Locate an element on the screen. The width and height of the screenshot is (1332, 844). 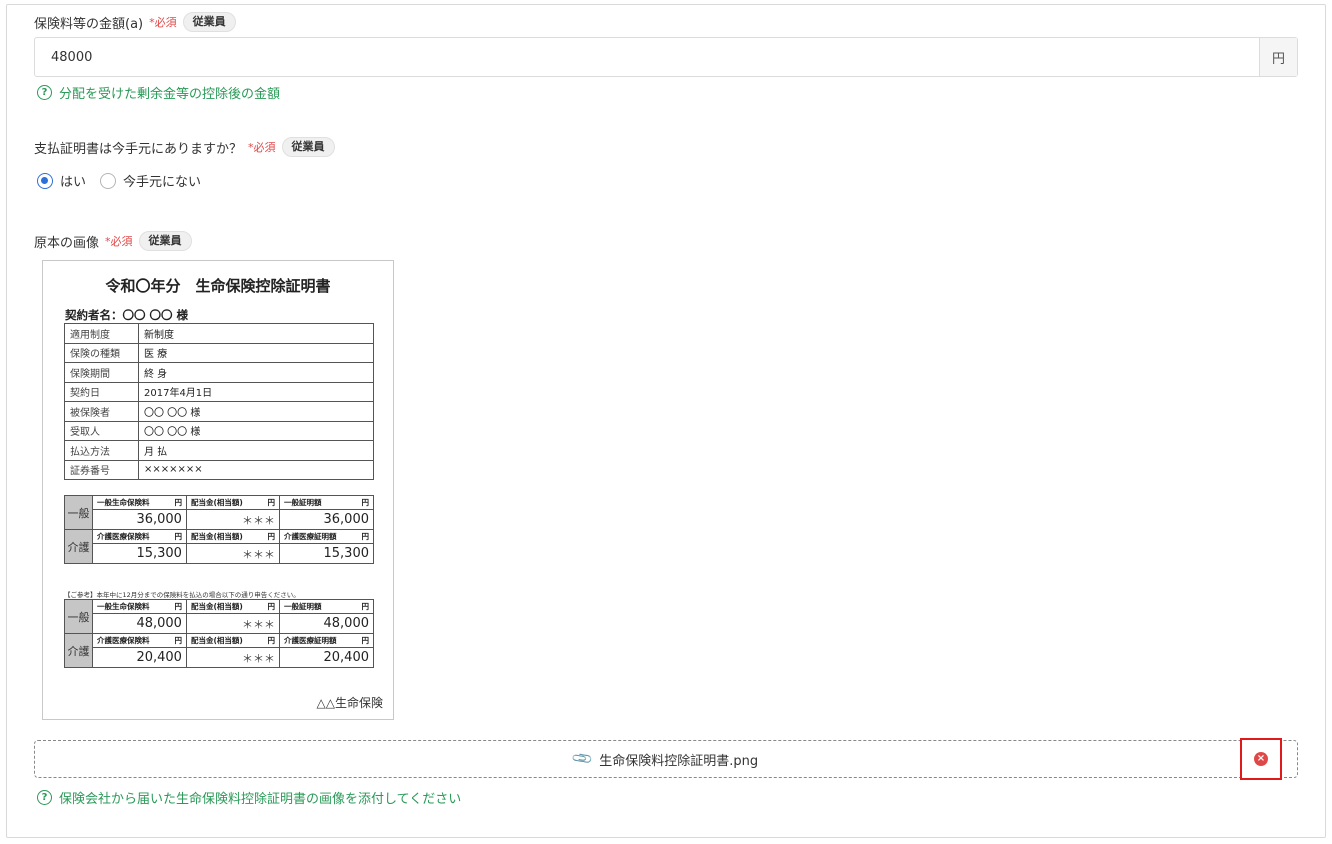
original-image-label-row: 原本の画像 *必須 従業員 is located at coordinates (113, 241).